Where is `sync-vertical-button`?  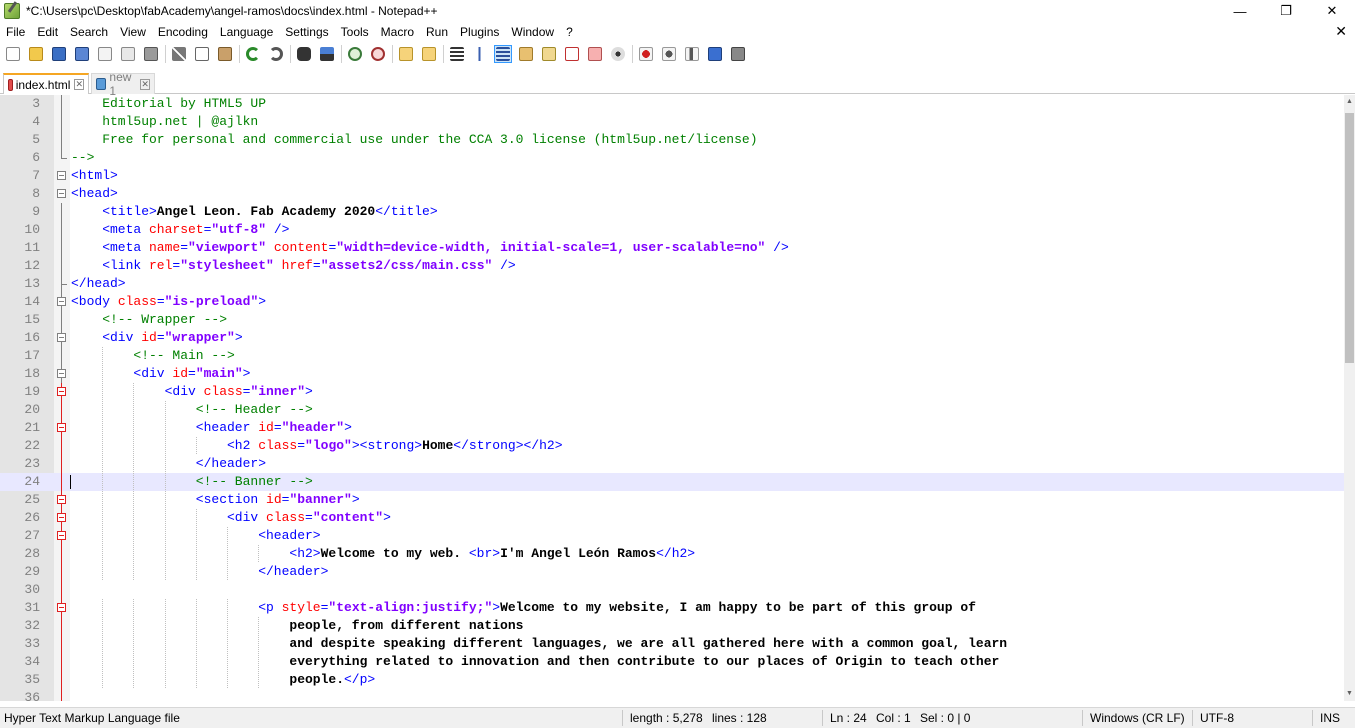 sync-vertical-button is located at coordinates (406, 54).